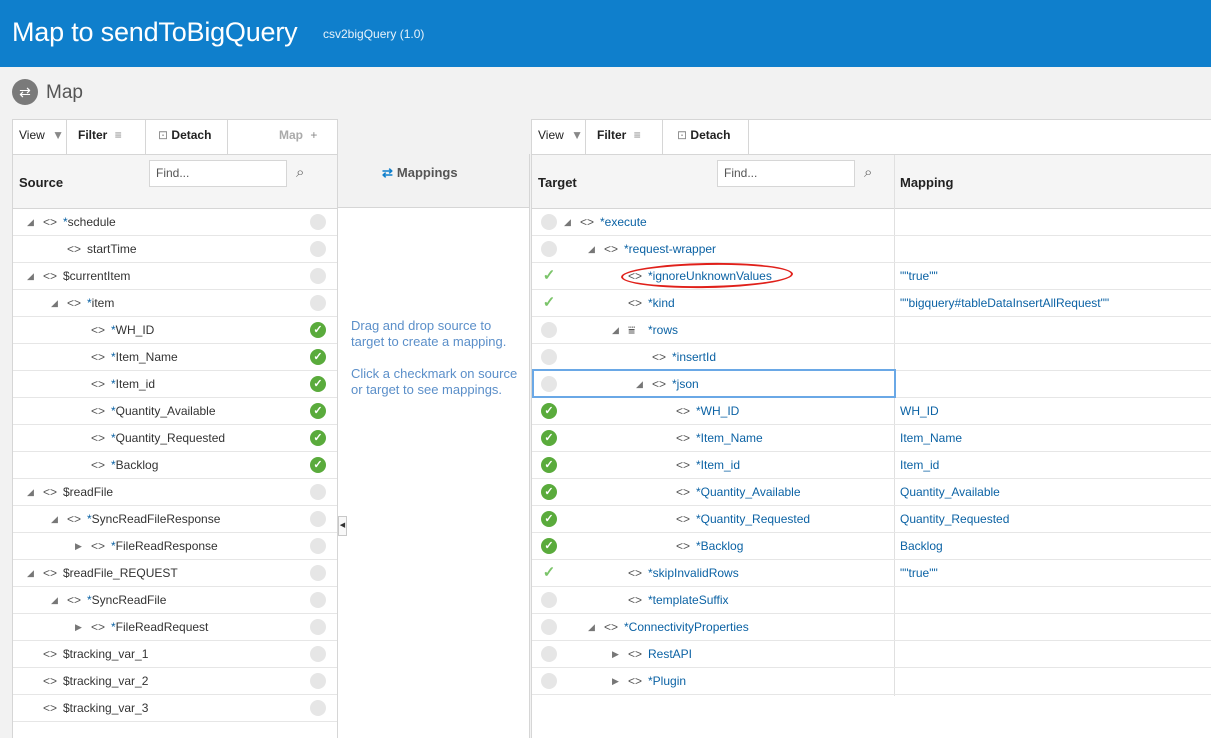  What do you see at coordinates (954, 519) in the screenshot?
I see `mapping-value: Quantity_Requested` at bounding box center [954, 519].